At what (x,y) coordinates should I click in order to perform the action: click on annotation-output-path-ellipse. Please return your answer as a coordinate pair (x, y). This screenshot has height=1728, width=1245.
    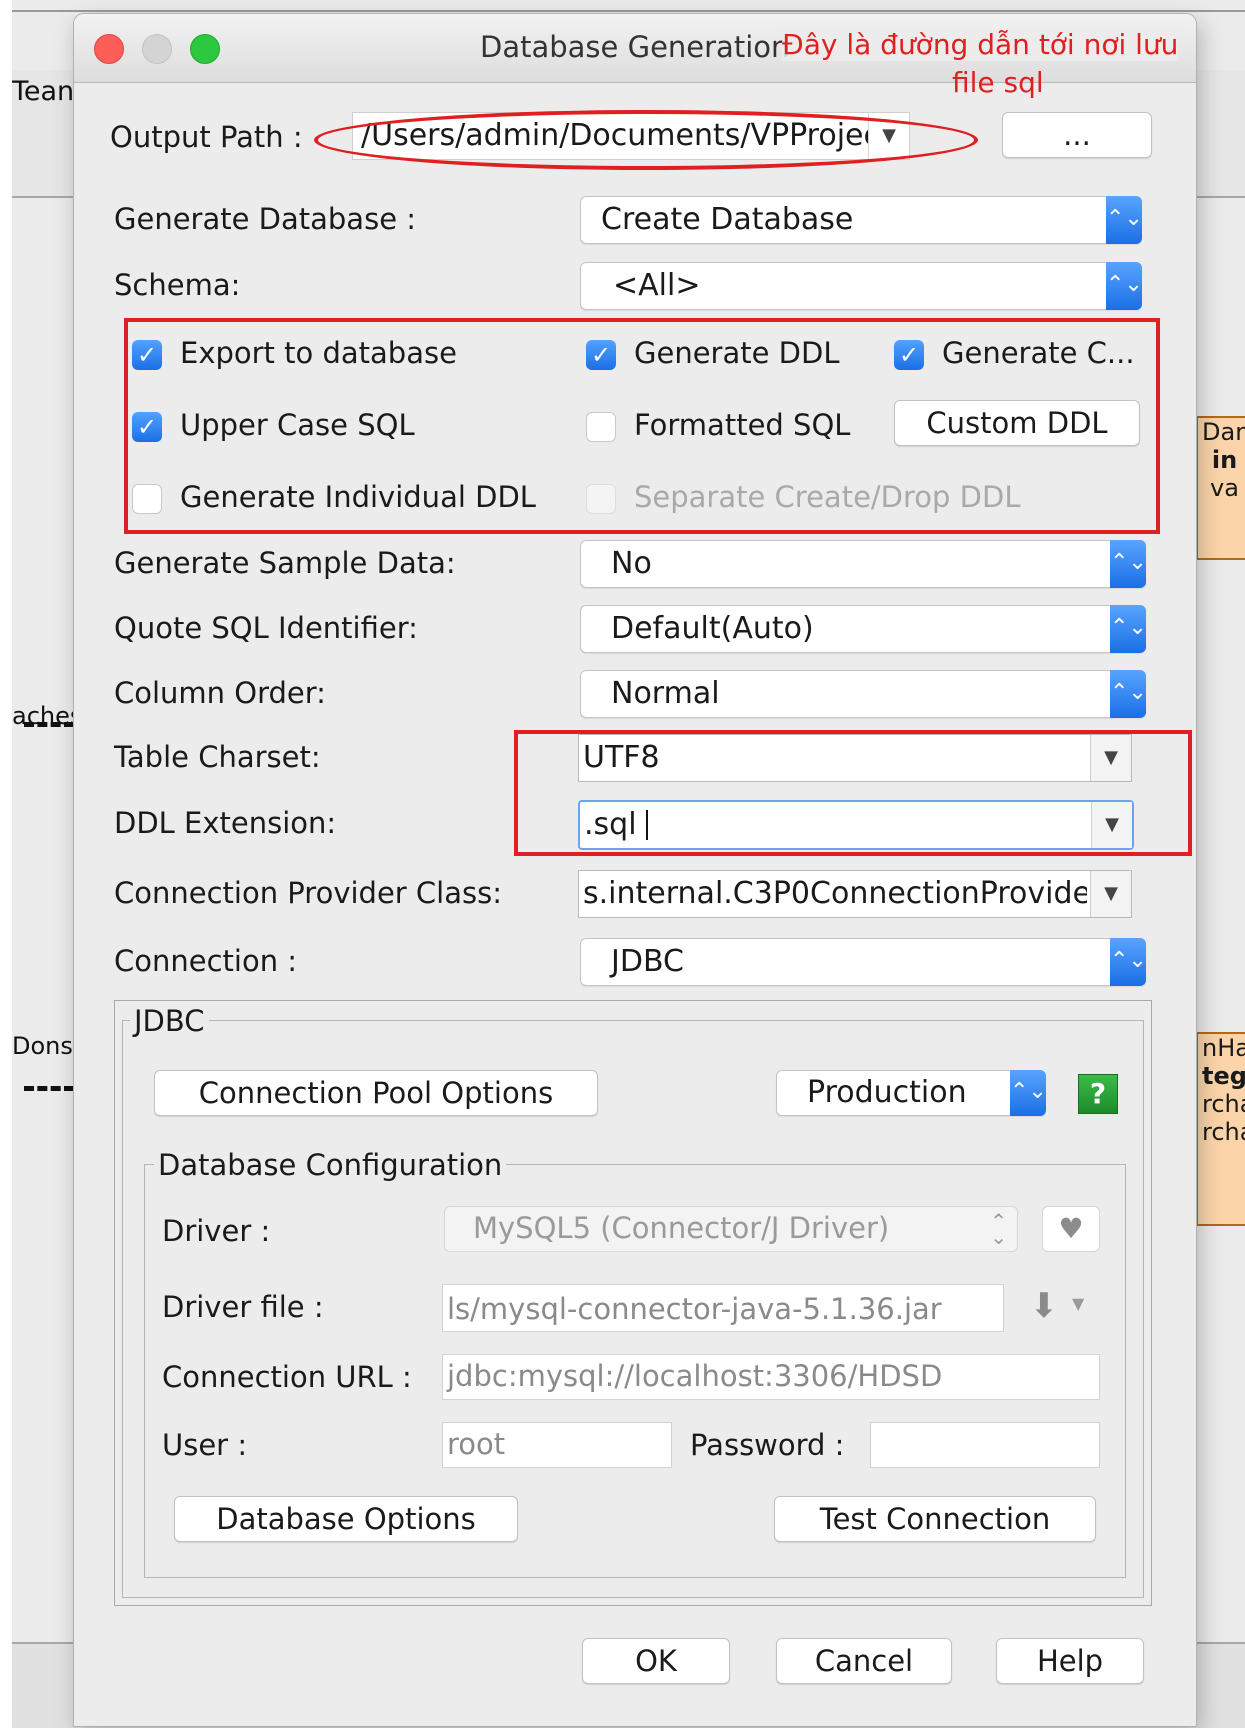
    Looking at the image, I should click on (646, 140).